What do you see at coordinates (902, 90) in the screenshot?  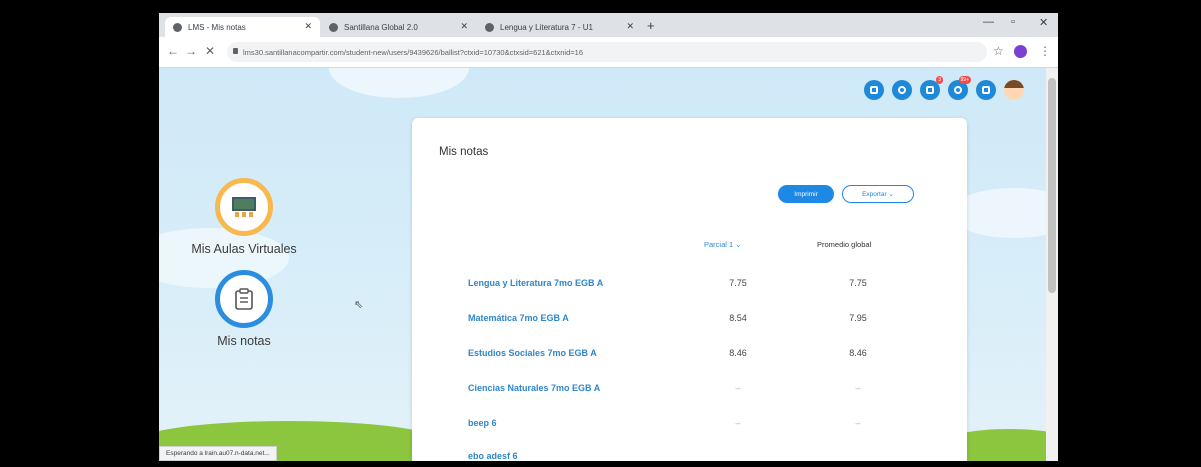 I see `clock-icon` at bounding box center [902, 90].